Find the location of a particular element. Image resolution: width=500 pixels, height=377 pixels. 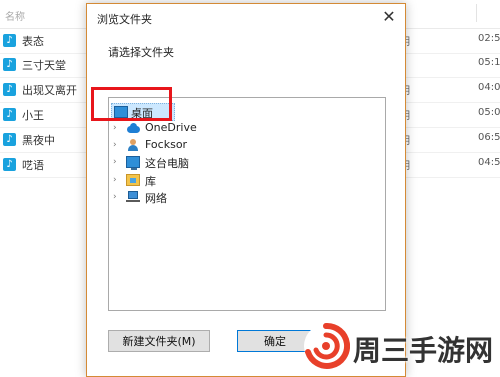

song-title: 呓语 is located at coordinates (33, 165).